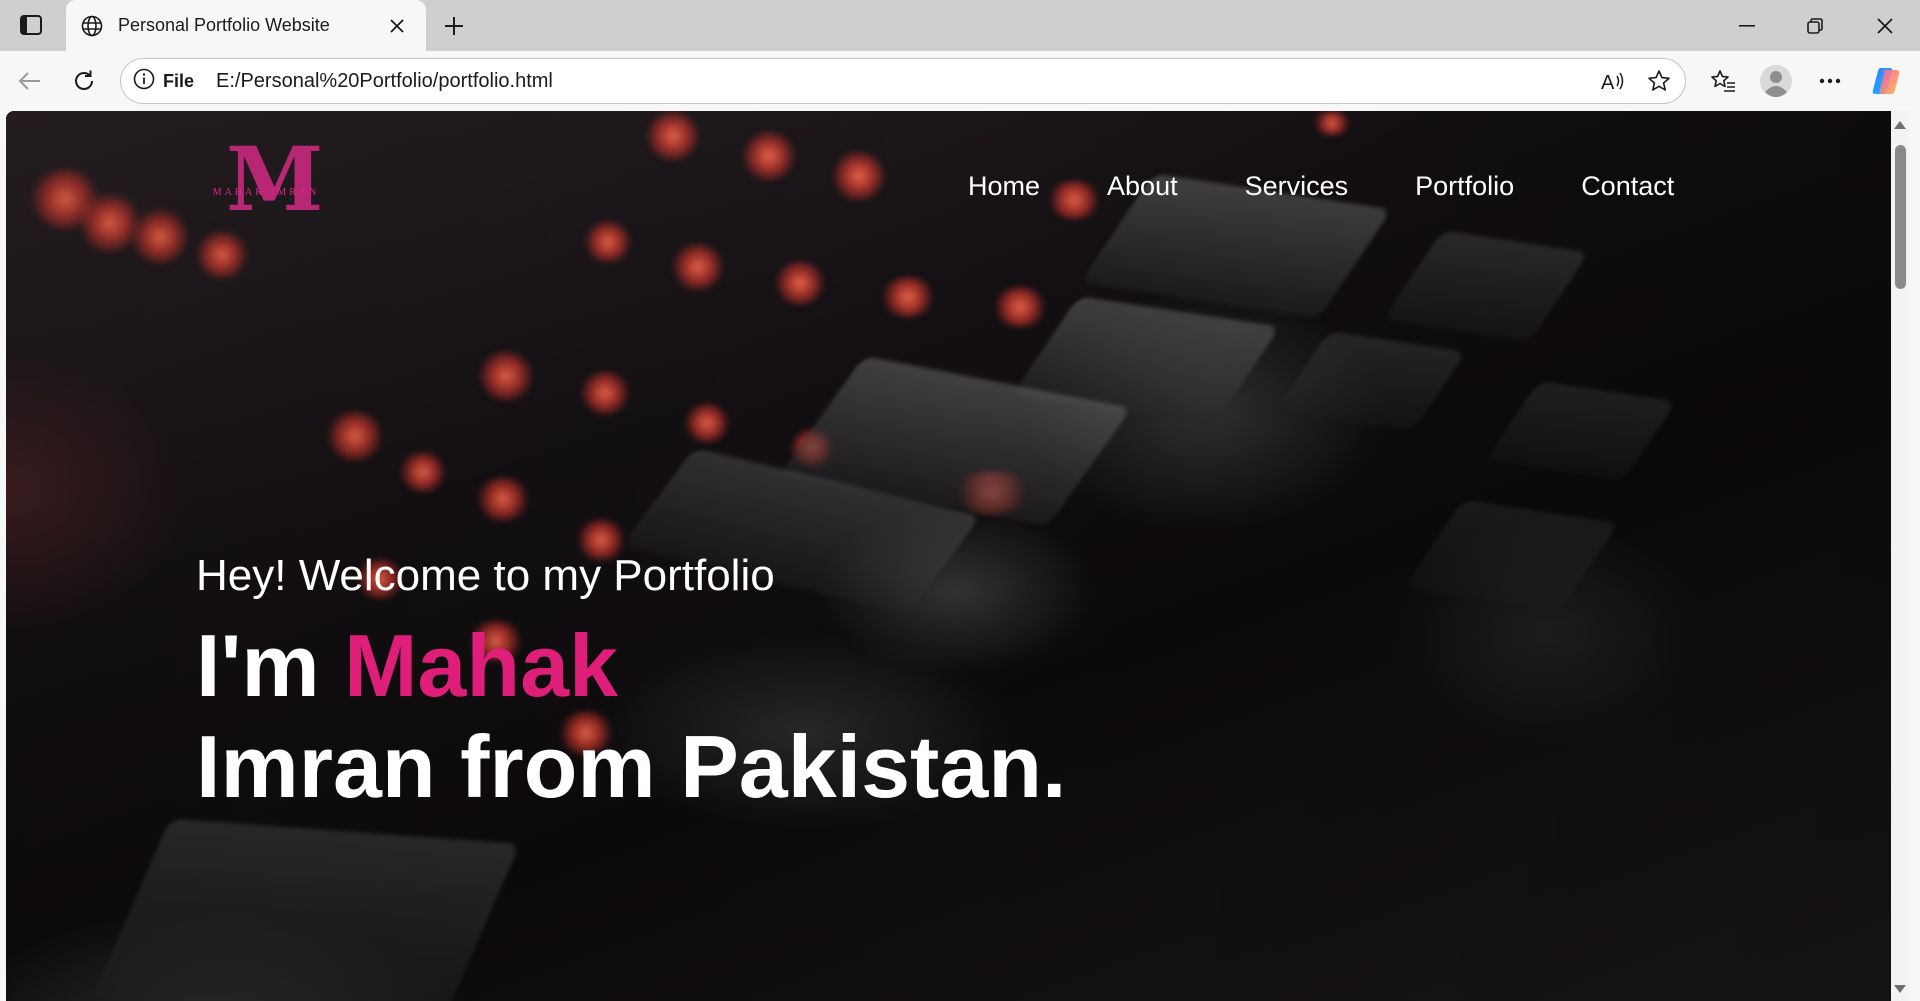  I want to click on hero-greeting: Hey! Welcome to my Portfolio, so click(485, 575).